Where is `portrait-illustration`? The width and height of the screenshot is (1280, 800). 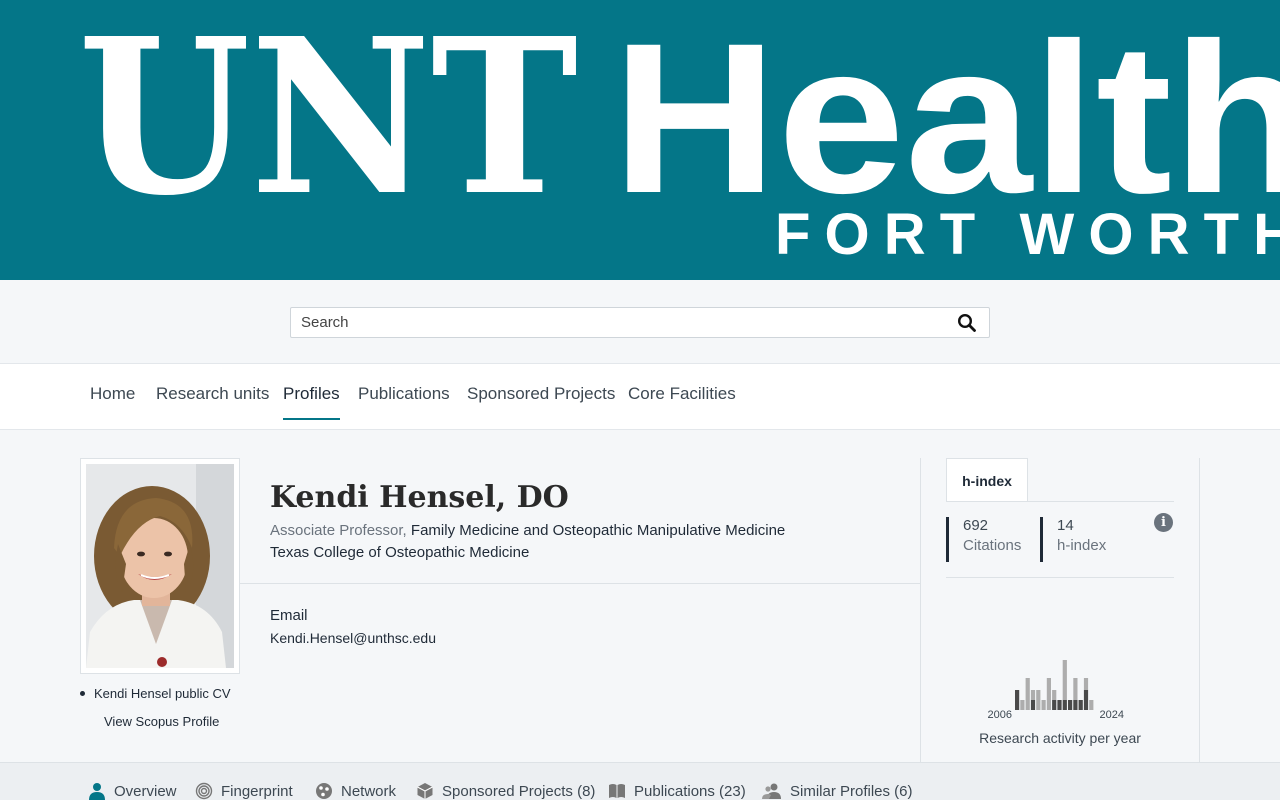 portrait-illustration is located at coordinates (160, 566).